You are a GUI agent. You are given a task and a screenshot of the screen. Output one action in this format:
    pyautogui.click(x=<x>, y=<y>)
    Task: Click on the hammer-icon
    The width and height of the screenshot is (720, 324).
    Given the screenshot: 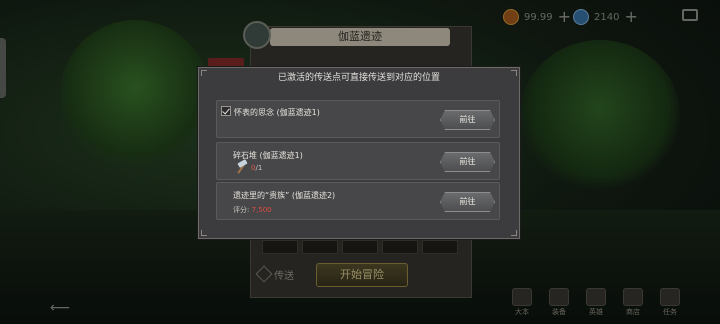 What is the action you would take?
    pyautogui.click(x=242, y=166)
    